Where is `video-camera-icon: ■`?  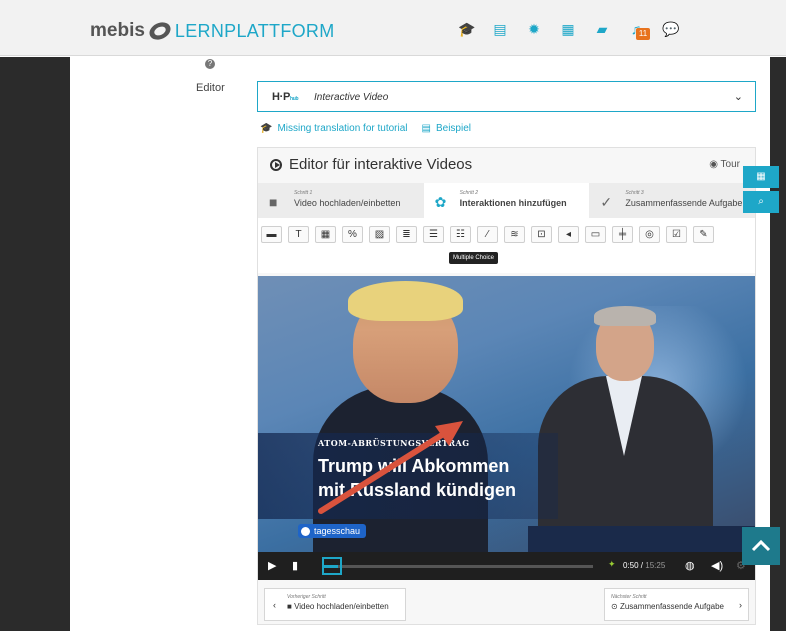 video-camera-icon: ■ is located at coordinates (273, 202).